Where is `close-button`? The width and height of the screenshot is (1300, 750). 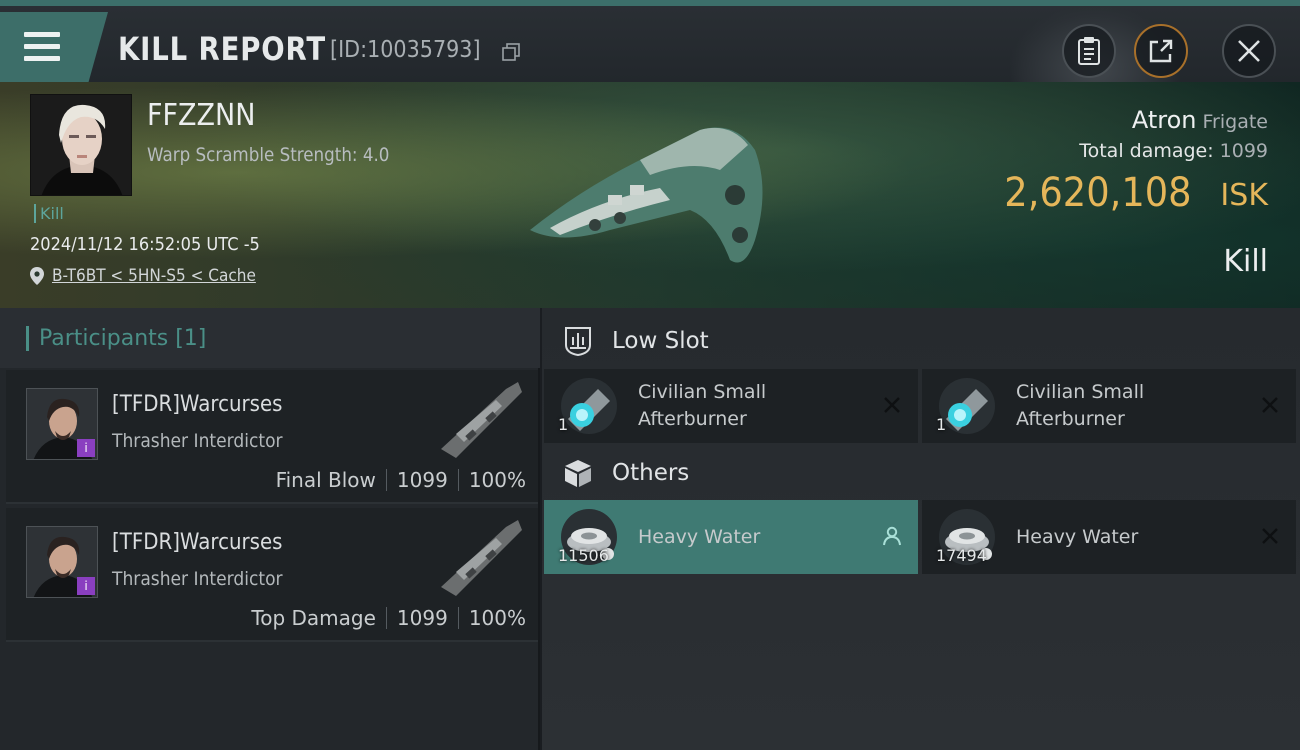
close-button is located at coordinates (1249, 51).